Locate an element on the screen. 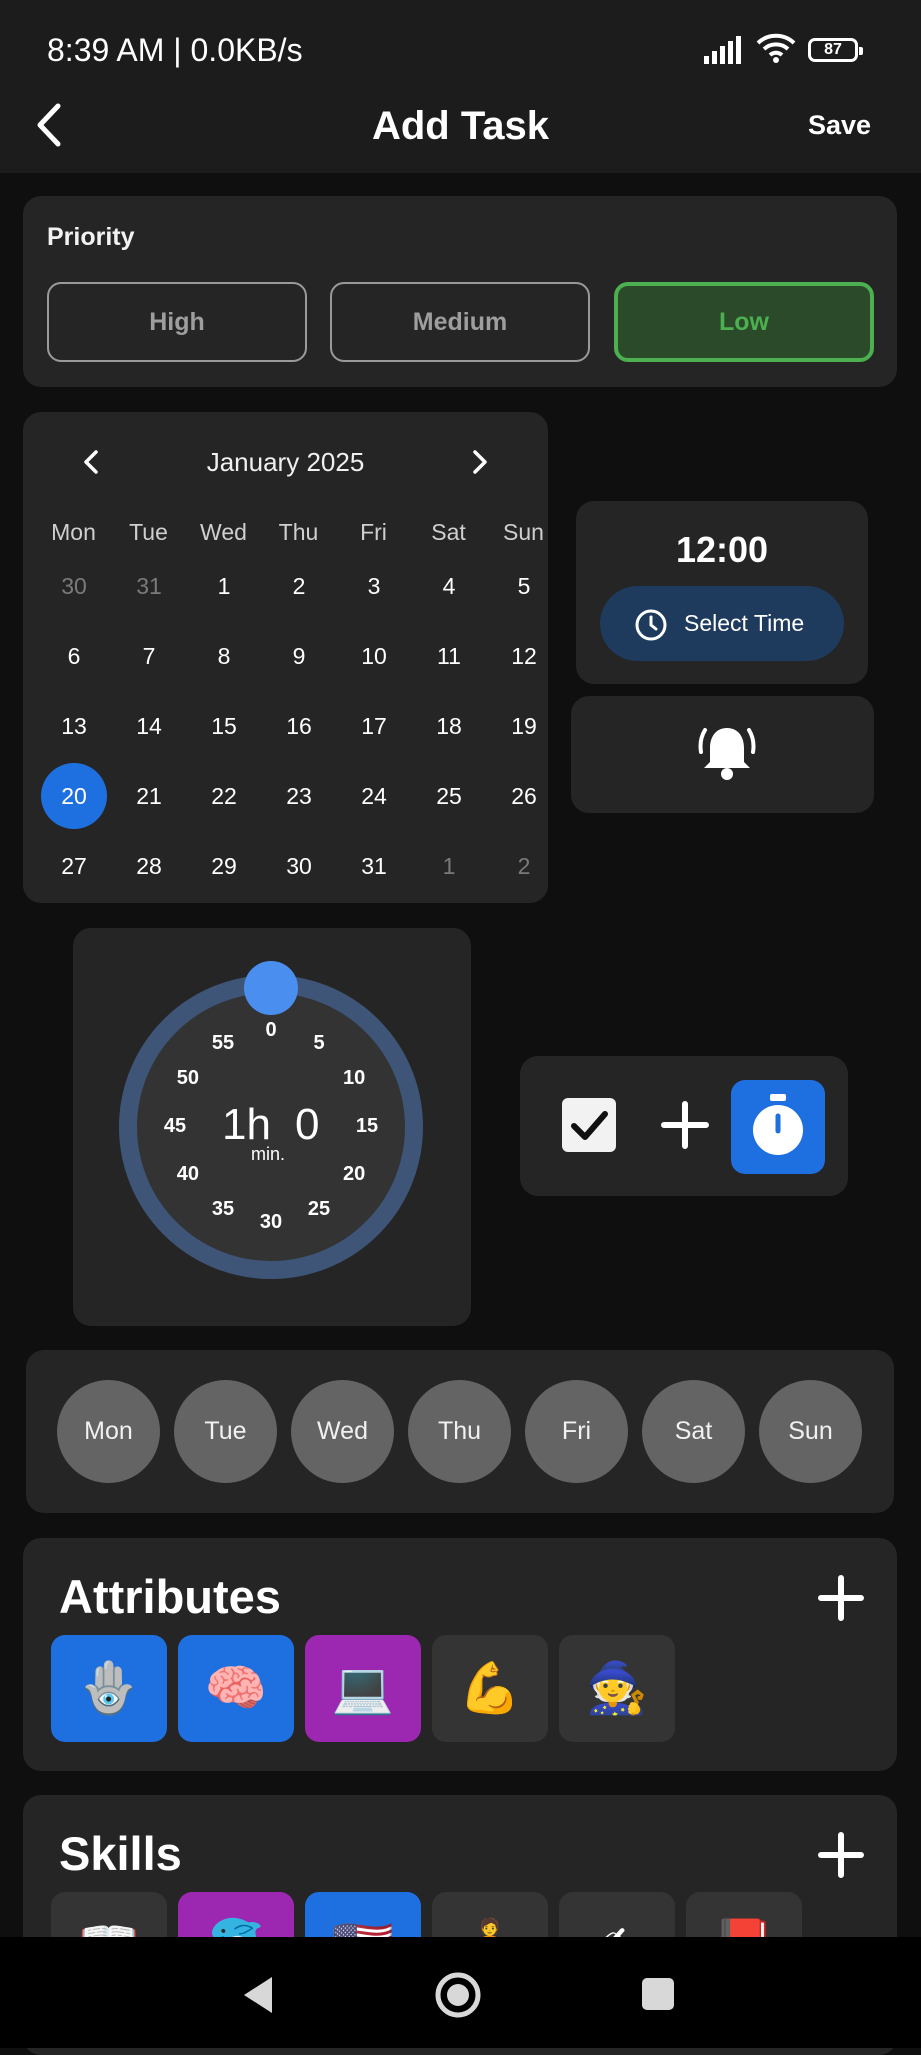  alarm-bell-icon is located at coordinates (727, 754).